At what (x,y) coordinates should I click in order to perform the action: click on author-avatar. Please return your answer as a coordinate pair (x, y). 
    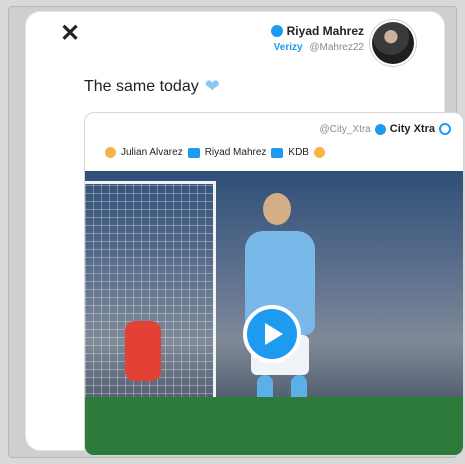
    Looking at the image, I should click on (393, 43).